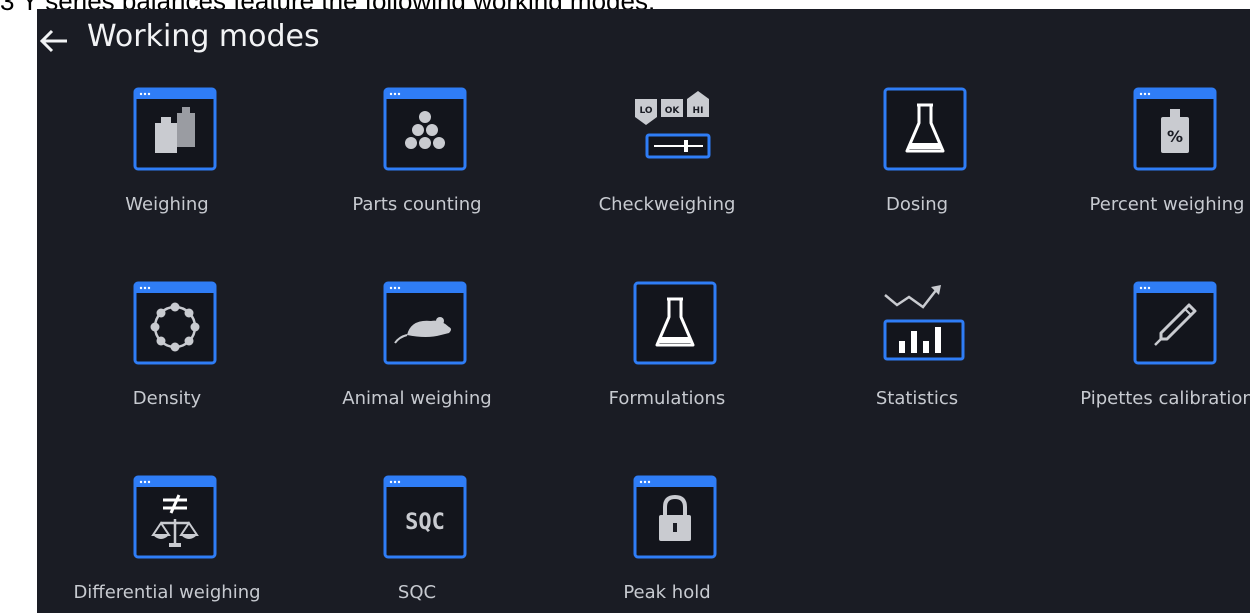 Image resolution: width=1250 pixels, height=613 pixels. I want to click on mode-tile-parts-counting: Parts counting, so click(417, 167).